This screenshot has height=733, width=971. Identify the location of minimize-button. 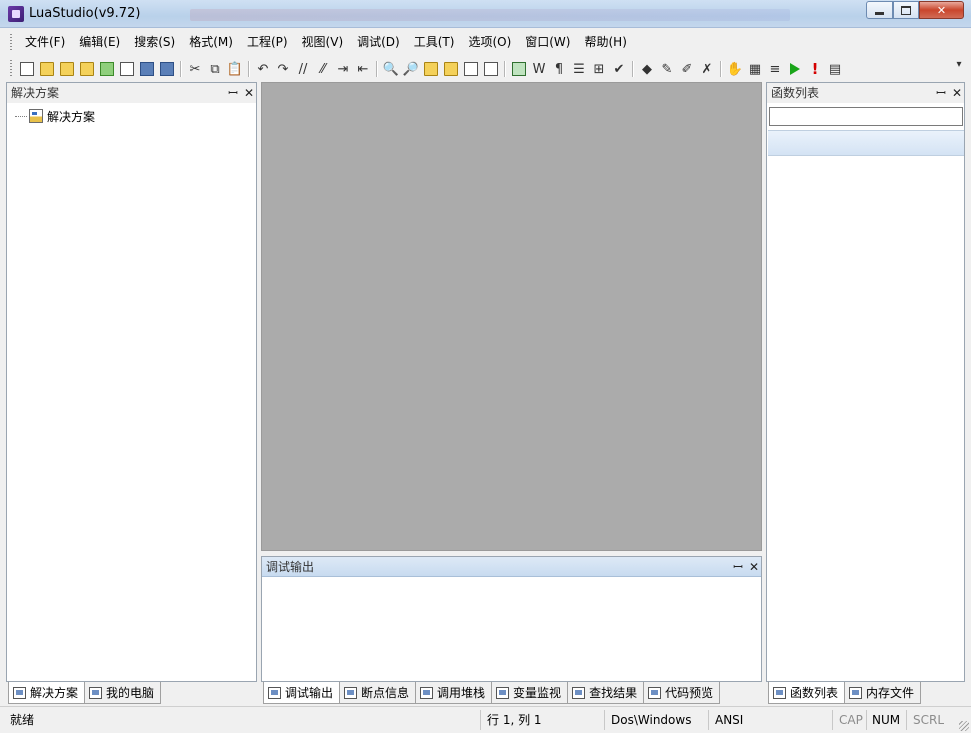
(879, 10).